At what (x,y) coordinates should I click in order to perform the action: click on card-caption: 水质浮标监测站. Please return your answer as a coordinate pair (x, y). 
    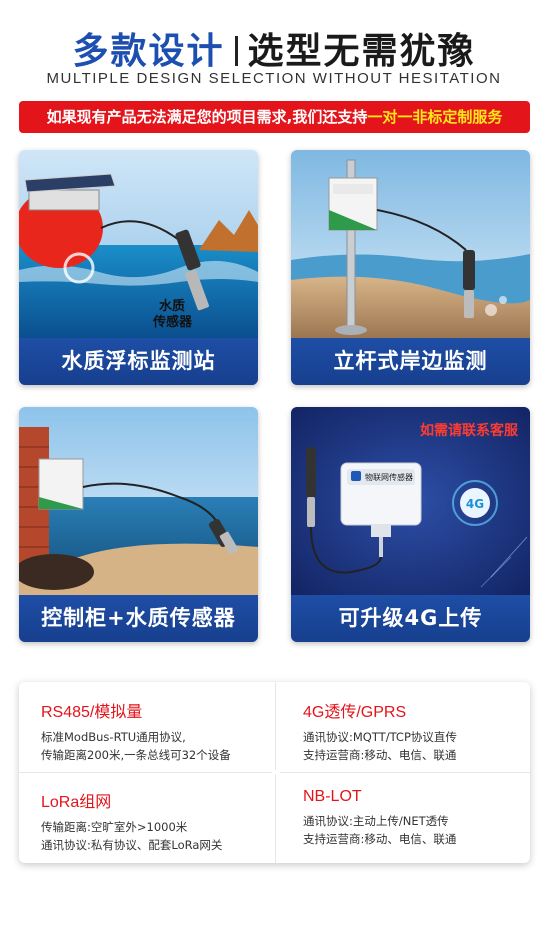
    Looking at the image, I should click on (138, 361).